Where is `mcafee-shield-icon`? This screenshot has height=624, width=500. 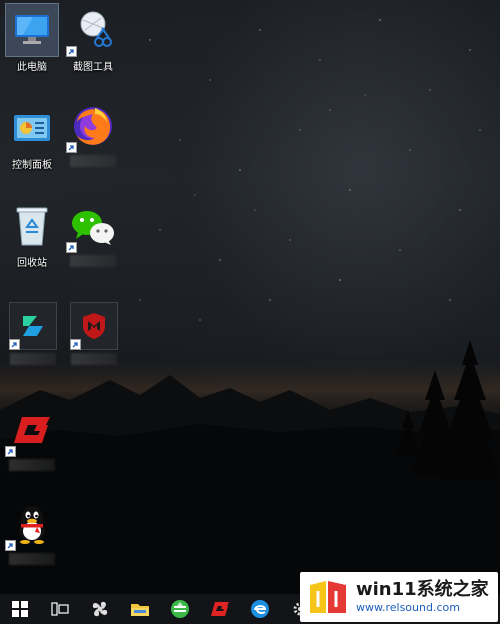 mcafee-shield-icon is located at coordinates (94, 326).